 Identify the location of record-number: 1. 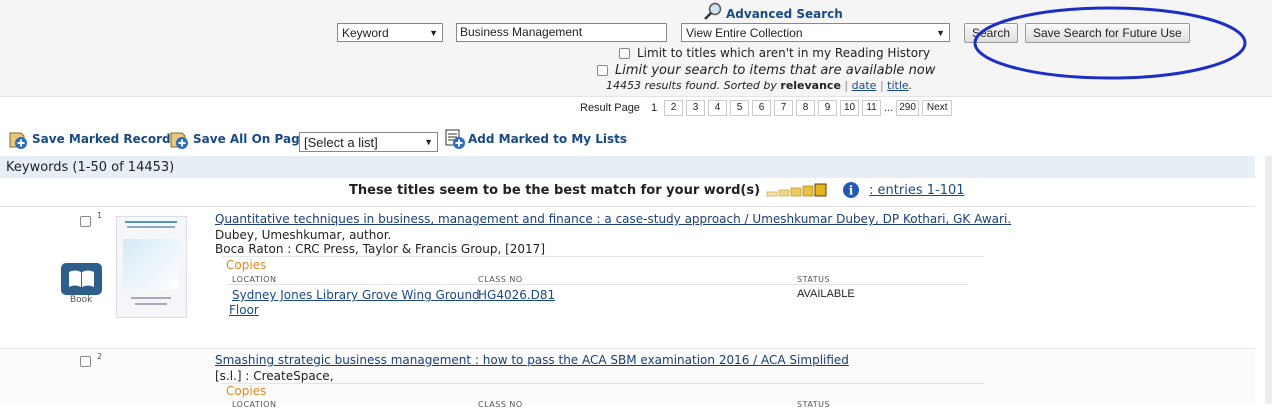
(100, 215).